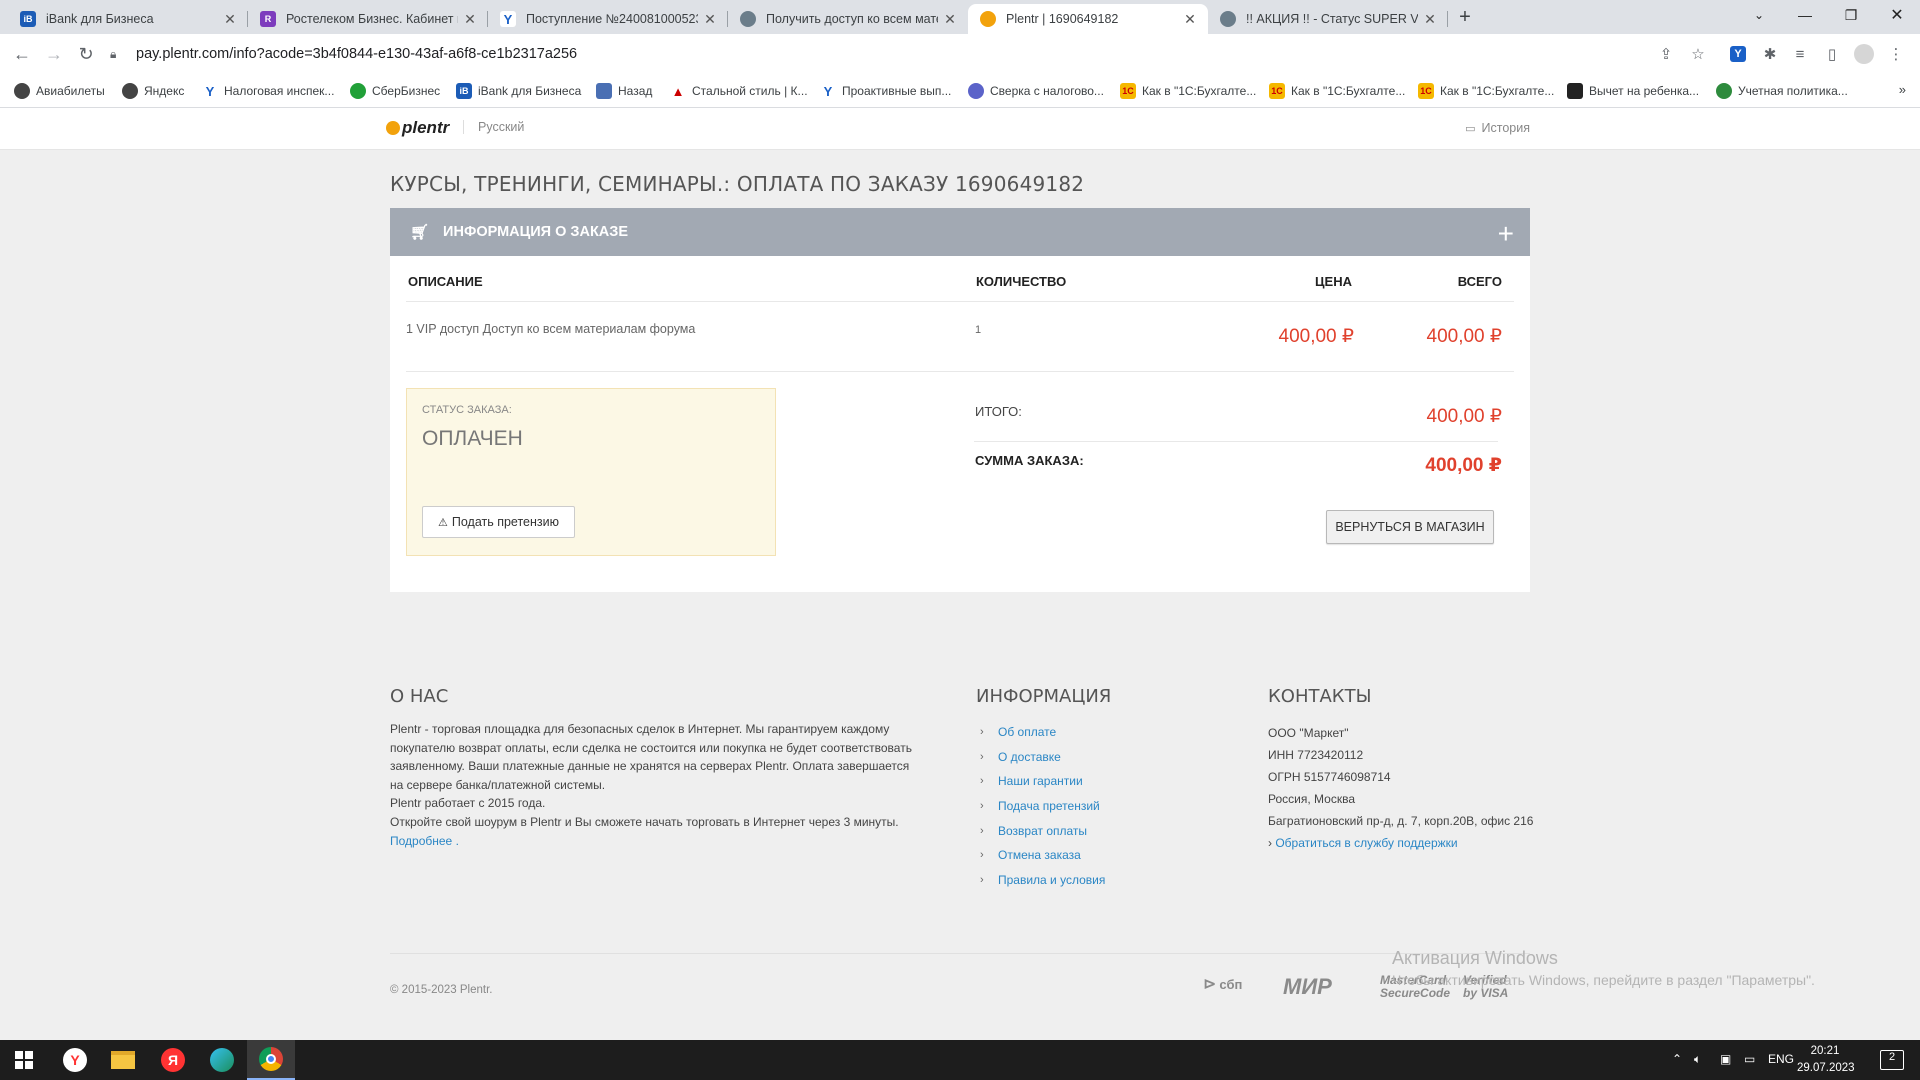  Describe the element at coordinates (1892, 1057) in the screenshot. I see `notification-count: 2` at that location.